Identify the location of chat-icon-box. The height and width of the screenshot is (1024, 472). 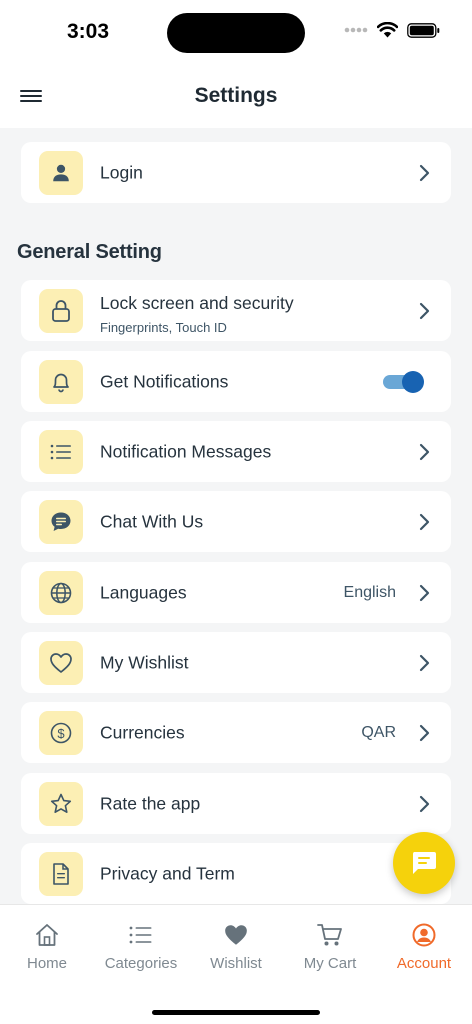
(61, 521).